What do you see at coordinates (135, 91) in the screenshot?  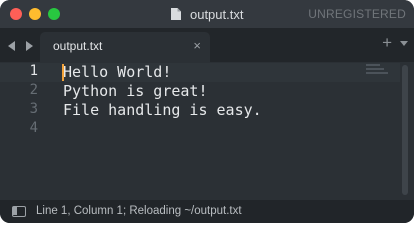 I see `code-line: Python is great!` at bounding box center [135, 91].